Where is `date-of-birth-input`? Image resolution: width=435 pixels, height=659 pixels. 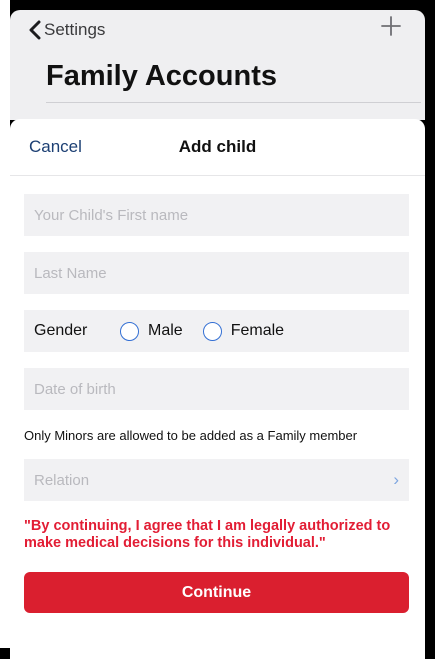
date-of-birth-input is located at coordinates (216, 389).